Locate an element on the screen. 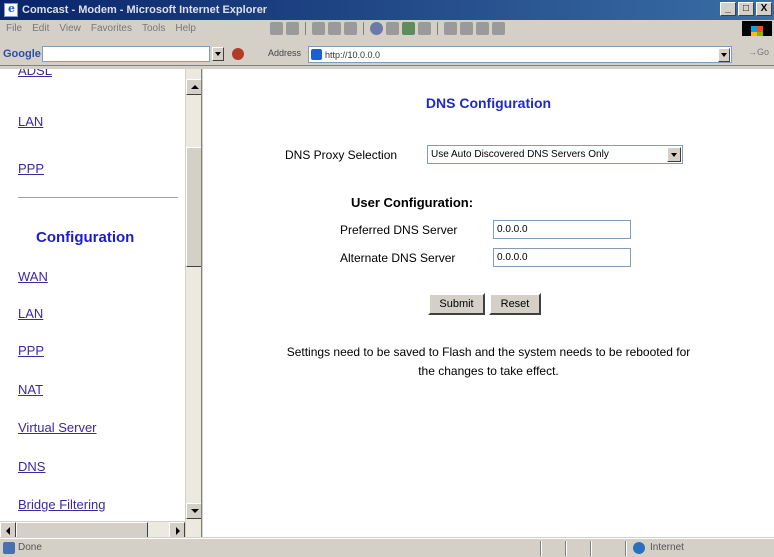 The width and height of the screenshot is (774, 557). print-icon is located at coordinates (466, 28).